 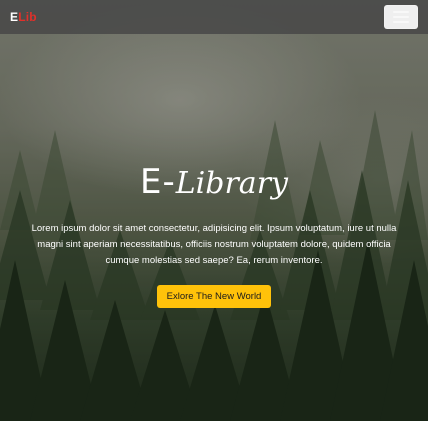 I want to click on brand-e-text: E, so click(x=14, y=17).